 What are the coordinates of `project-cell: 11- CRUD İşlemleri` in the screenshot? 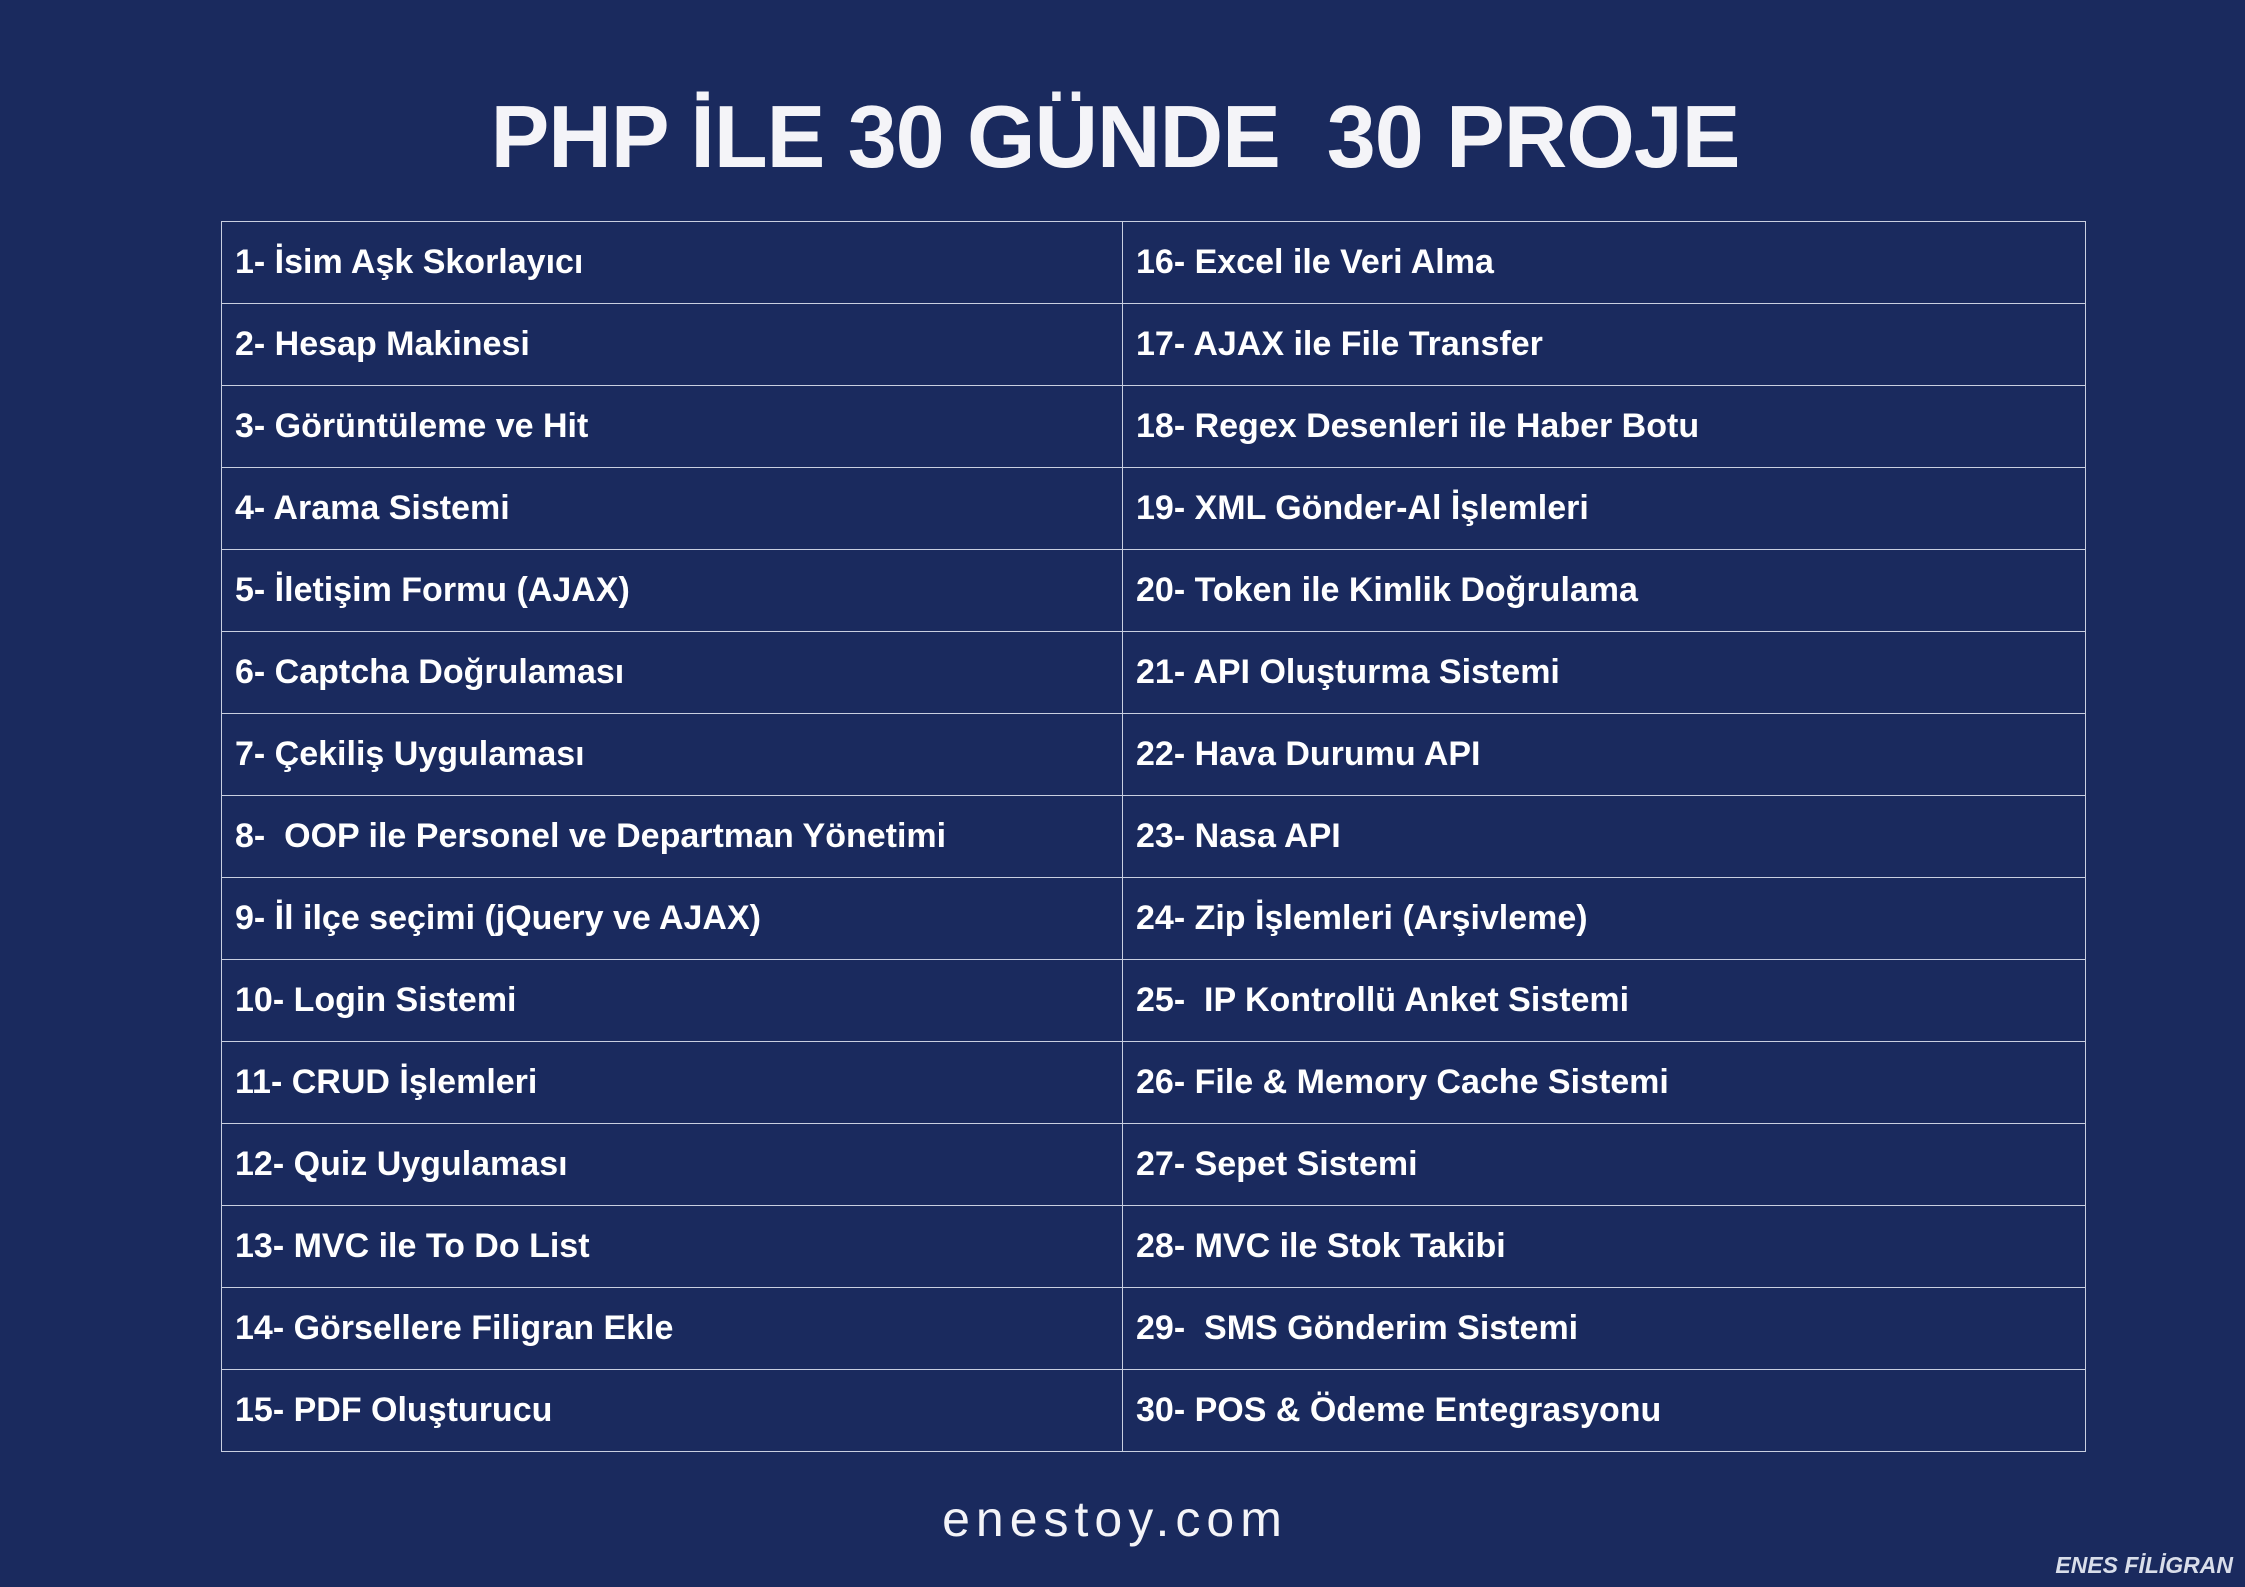 It's located at (672, 1082).